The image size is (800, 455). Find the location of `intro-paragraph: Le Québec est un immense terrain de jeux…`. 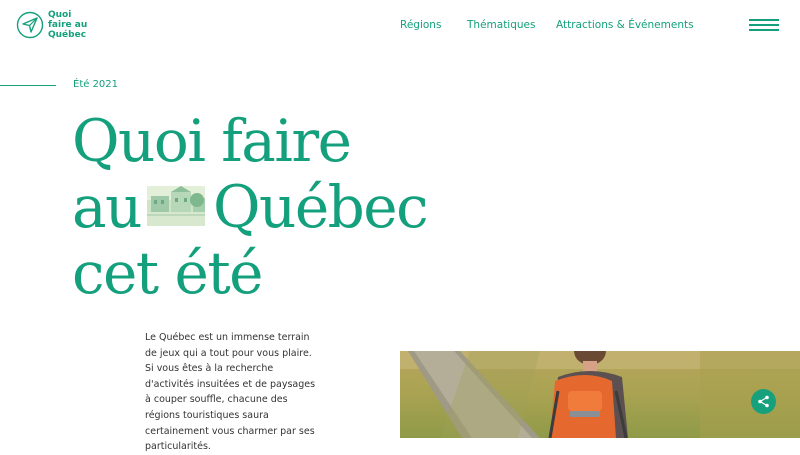

intro-paragraph: Le Québec est un immense terrain de jeux… is located at coordinates (230, 392).